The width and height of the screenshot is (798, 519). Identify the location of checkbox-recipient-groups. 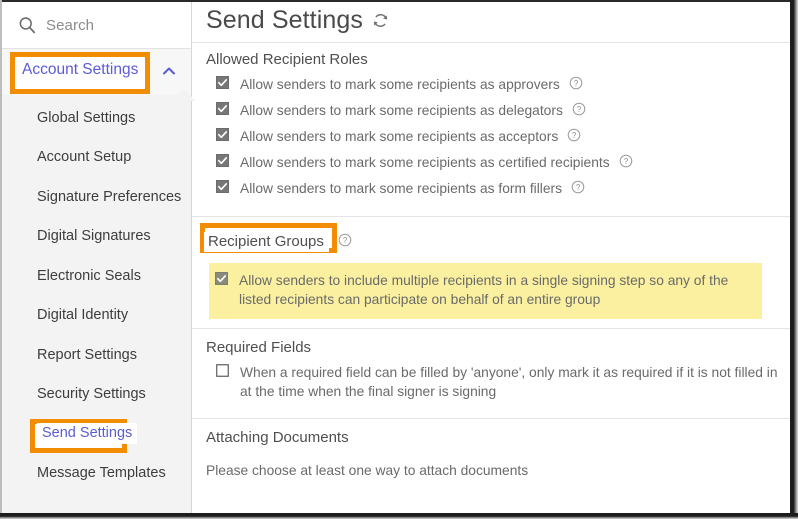
(221, 278).